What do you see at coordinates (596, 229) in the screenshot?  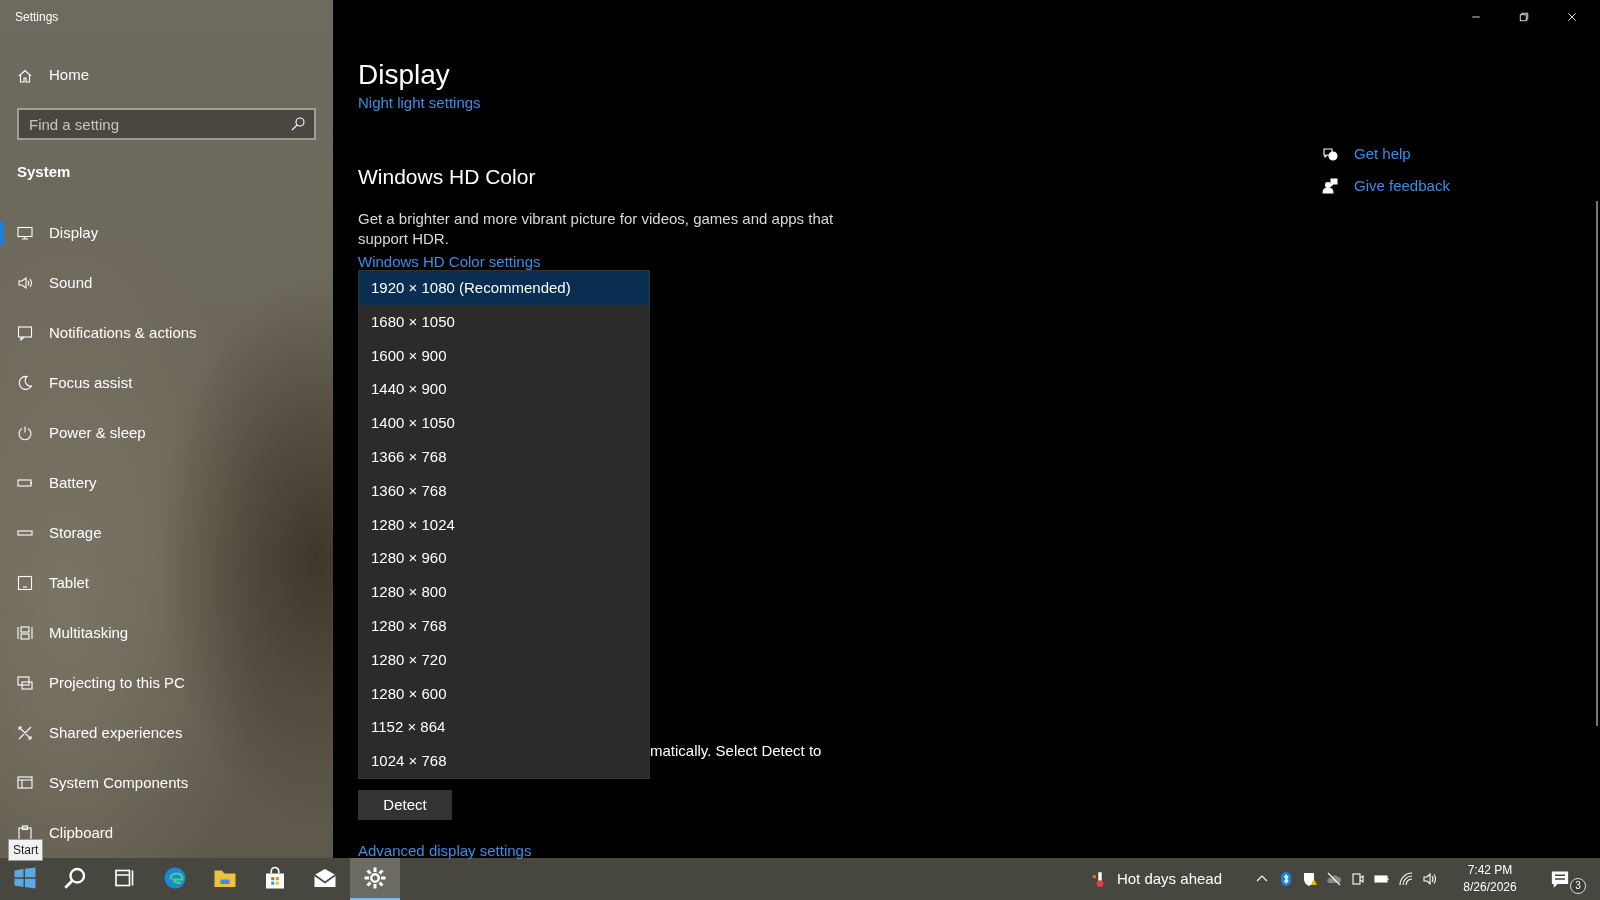 I see `description-text: Get a brighter and more vibrant picture for videos, games and apps that support HDR.` at bounding box center [596, 229].